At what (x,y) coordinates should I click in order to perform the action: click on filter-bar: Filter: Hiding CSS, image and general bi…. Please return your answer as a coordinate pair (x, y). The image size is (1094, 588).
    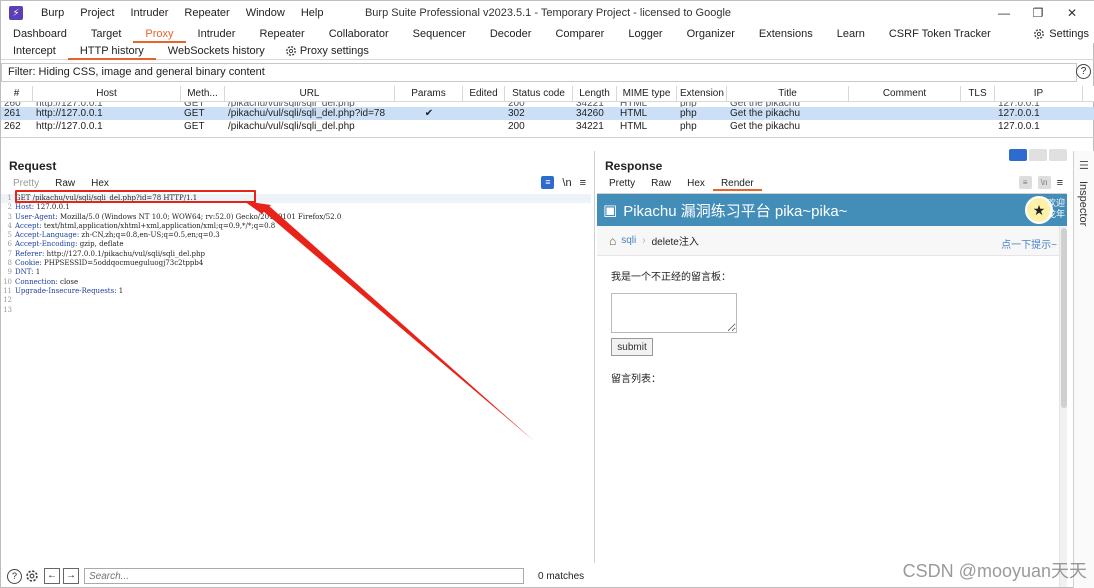
    Looking at the image, I should click on (539, 72).